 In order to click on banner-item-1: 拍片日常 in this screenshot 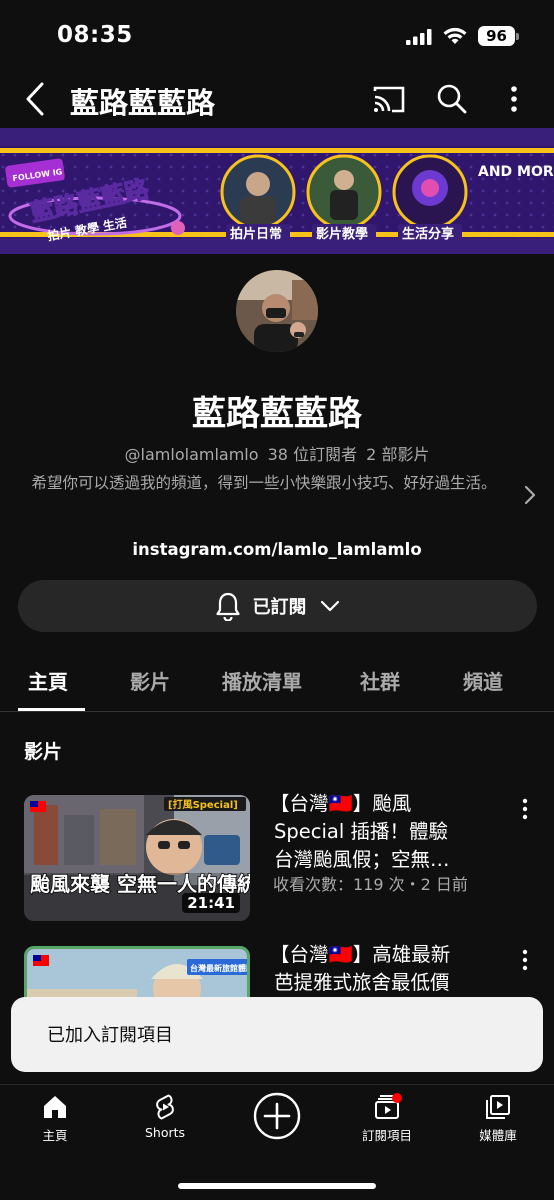, I will do `click(256, 234)`.